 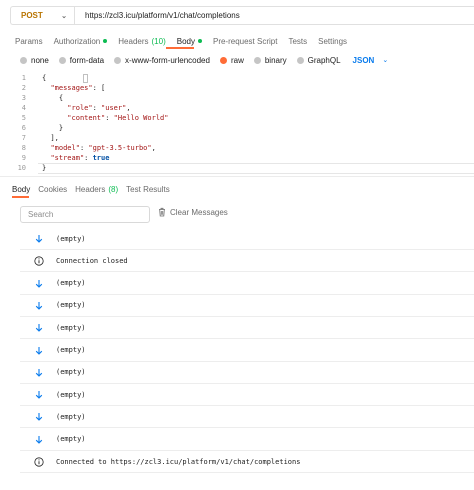 I want to click on editor-line: 6 }, so click(x=31, y=128).